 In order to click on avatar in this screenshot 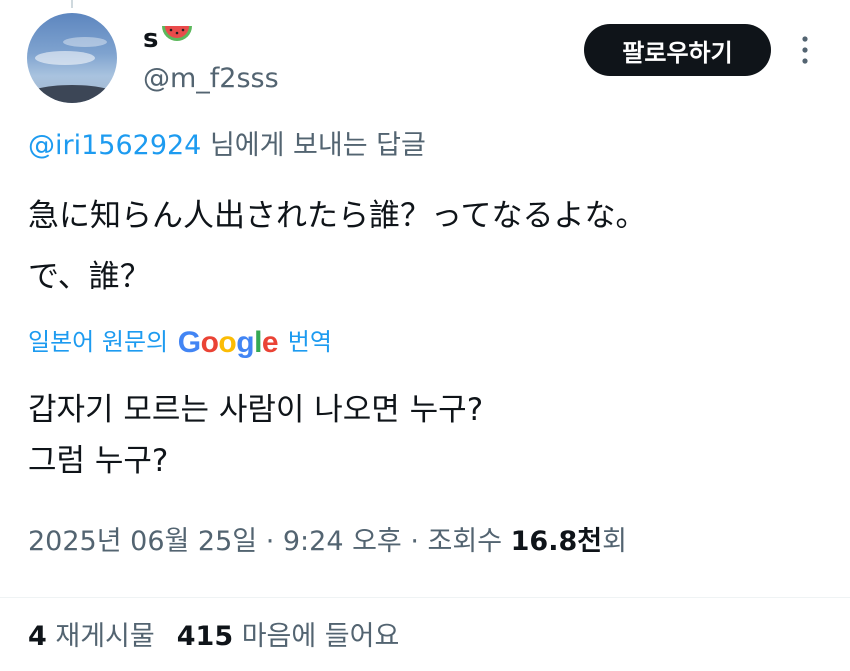, I will do `click(72, 58)`.